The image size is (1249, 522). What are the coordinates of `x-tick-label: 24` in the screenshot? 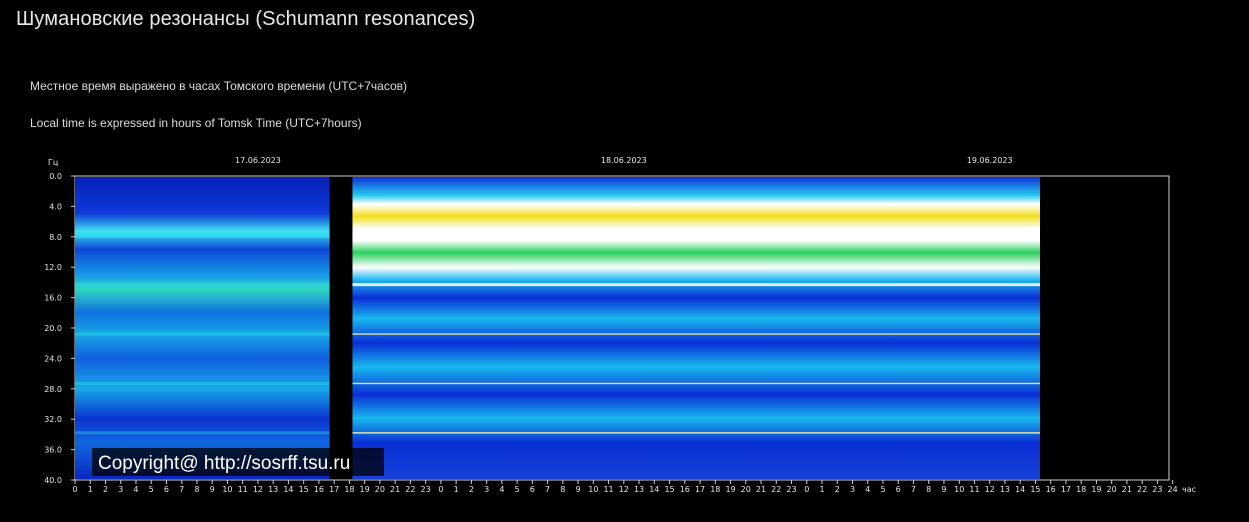 It's located at (1173, 489).